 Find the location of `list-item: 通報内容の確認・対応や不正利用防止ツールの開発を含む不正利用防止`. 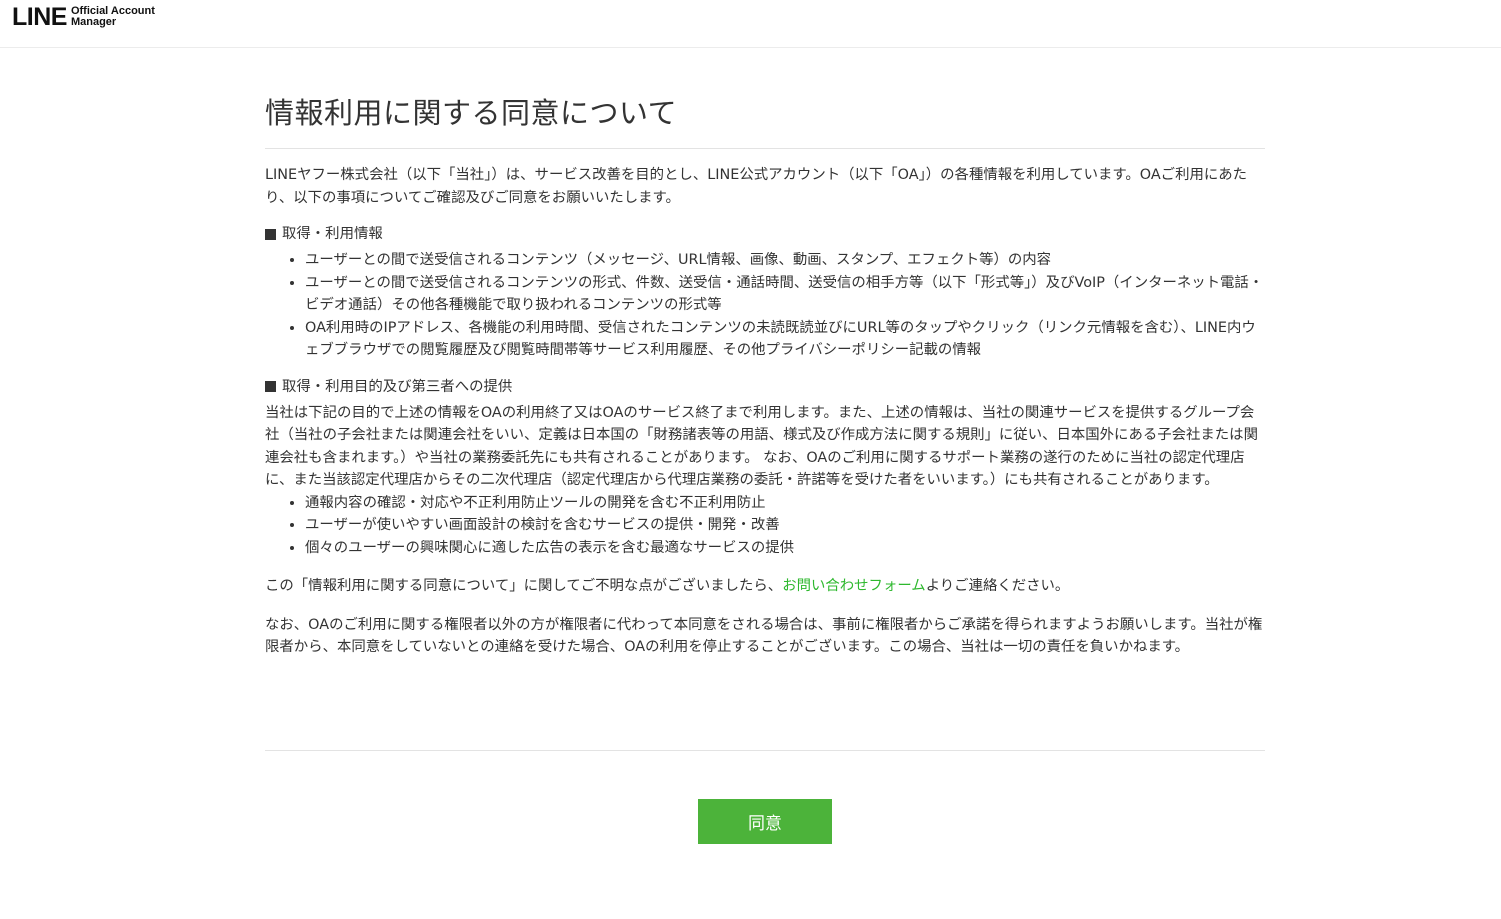

list-item: 通報内容の確認・対応や不正利用防止ツールの開発を含む不正利用防止 is located at coordinates (785, 503).